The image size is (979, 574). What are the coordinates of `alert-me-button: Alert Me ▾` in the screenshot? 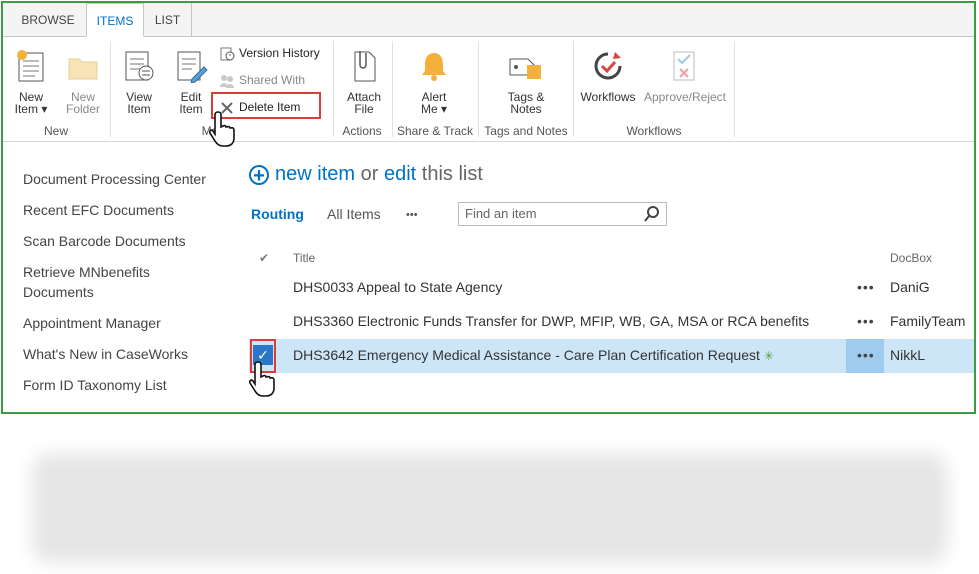 It's located at (434, 82).